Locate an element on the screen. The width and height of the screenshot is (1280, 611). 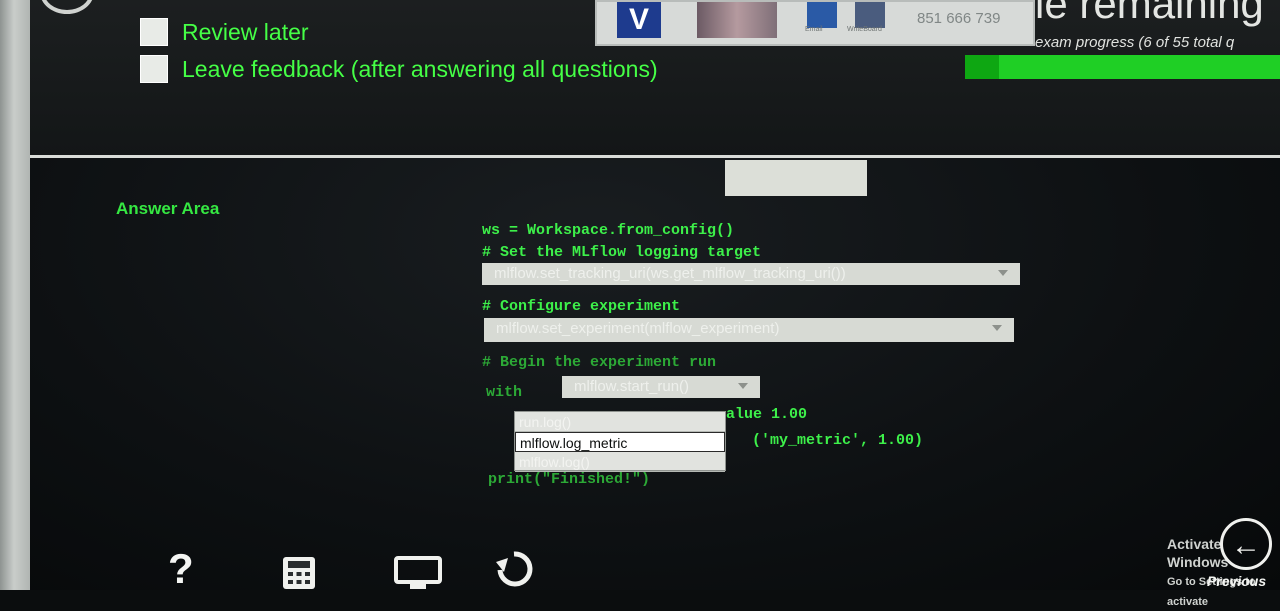
email-label: Email is located at coordinates (814, 29).